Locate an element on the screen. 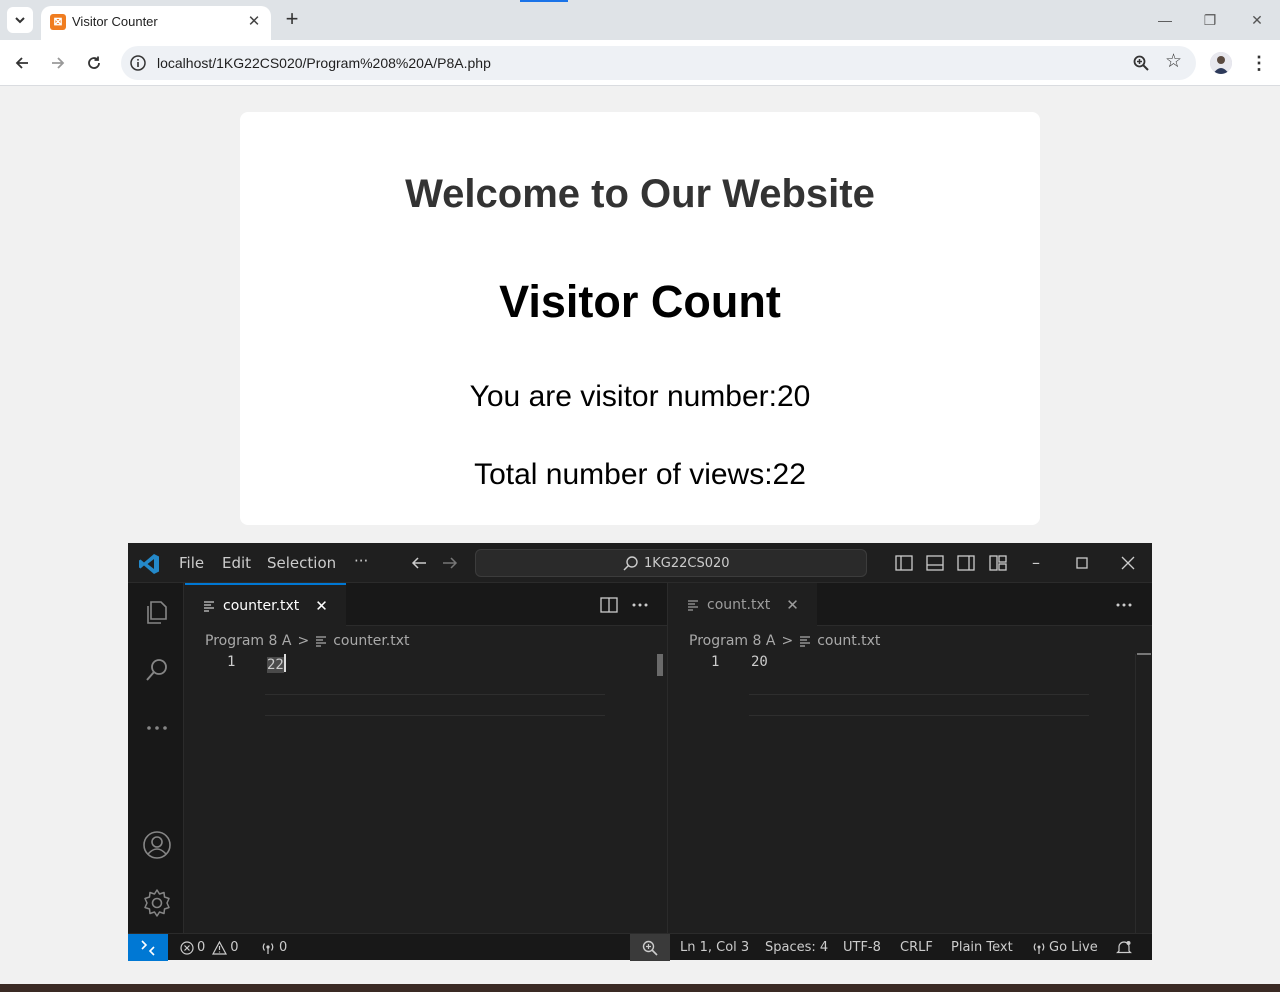 The width and height of the screenshot is (1280, 992). remote-indicator is located at coordinates (148, 947).